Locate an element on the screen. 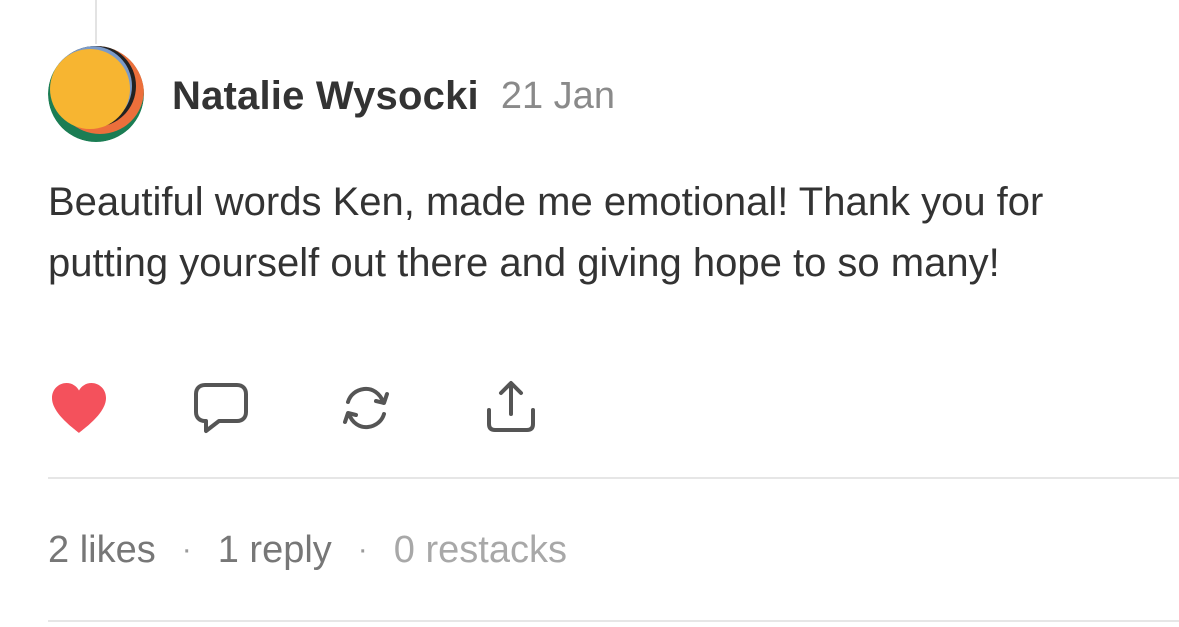 The width and height of the screenshot is (1179, 627). reply-button is located at coordinates (221, 408).